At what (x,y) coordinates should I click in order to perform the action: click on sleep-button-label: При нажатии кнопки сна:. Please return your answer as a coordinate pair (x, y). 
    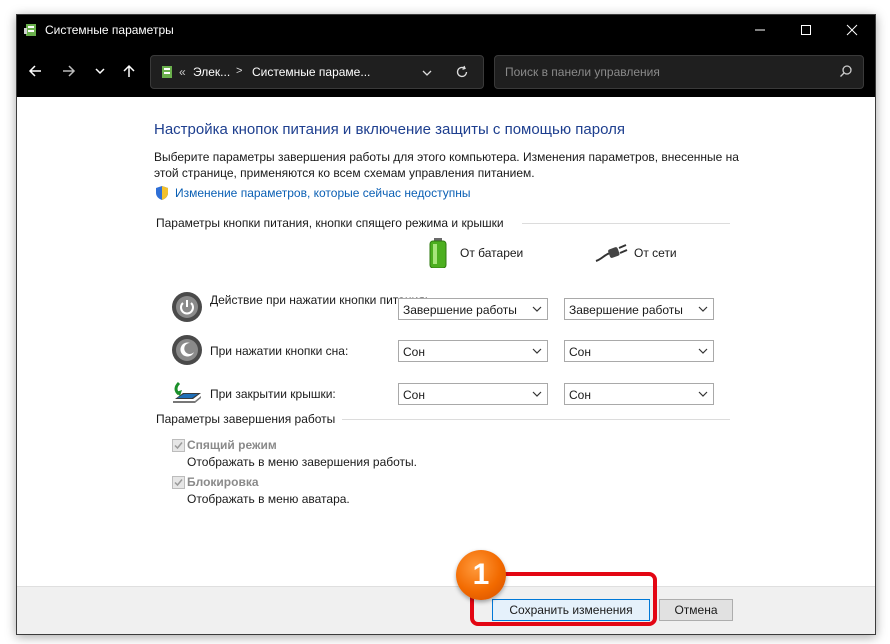
    Looking at the image, I should click on (279, 351).